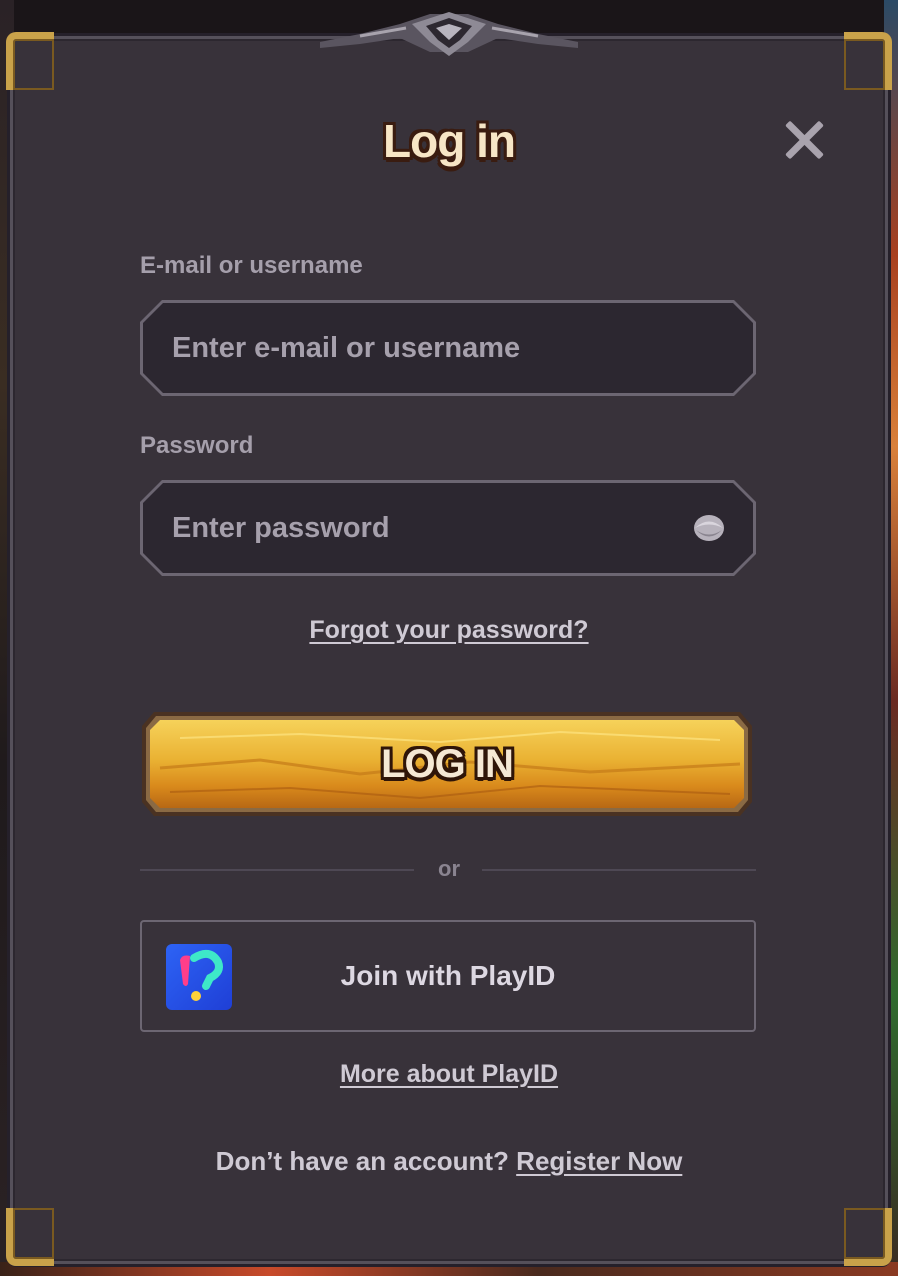 This screenshot has width=898, height=1276. Describe the element at coordinates (449, 34) in the screenshot. I see `crest-ornament-icon` at that location.